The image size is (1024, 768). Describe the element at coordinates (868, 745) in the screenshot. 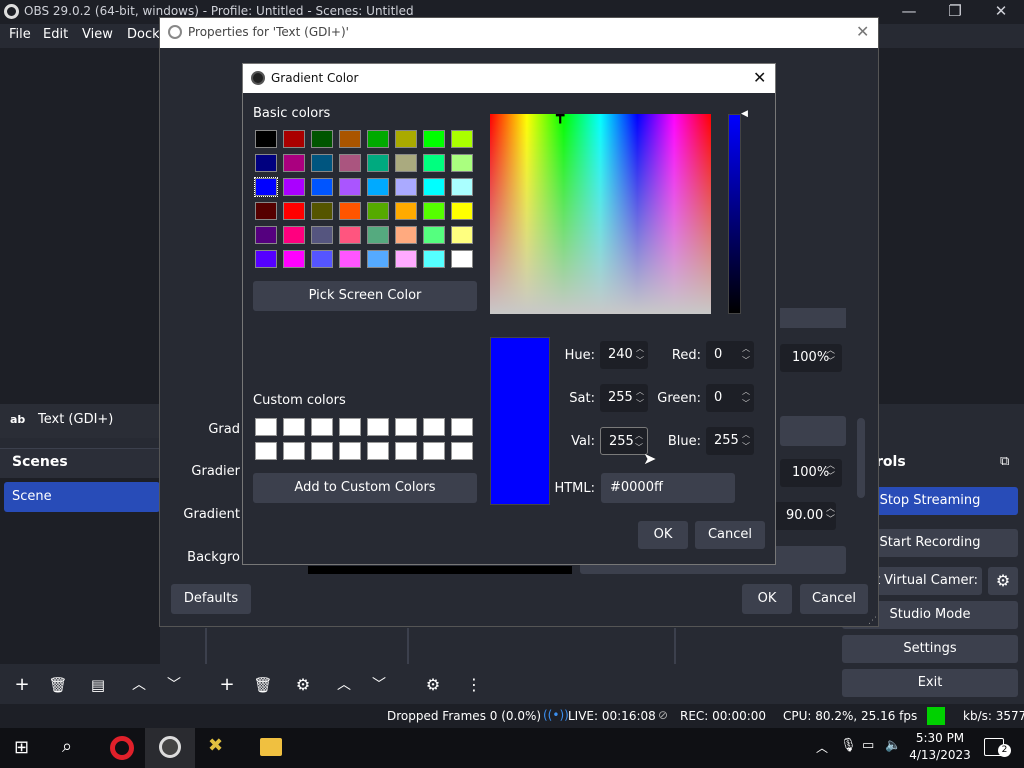

I see `network-icon: ▭` at that location.